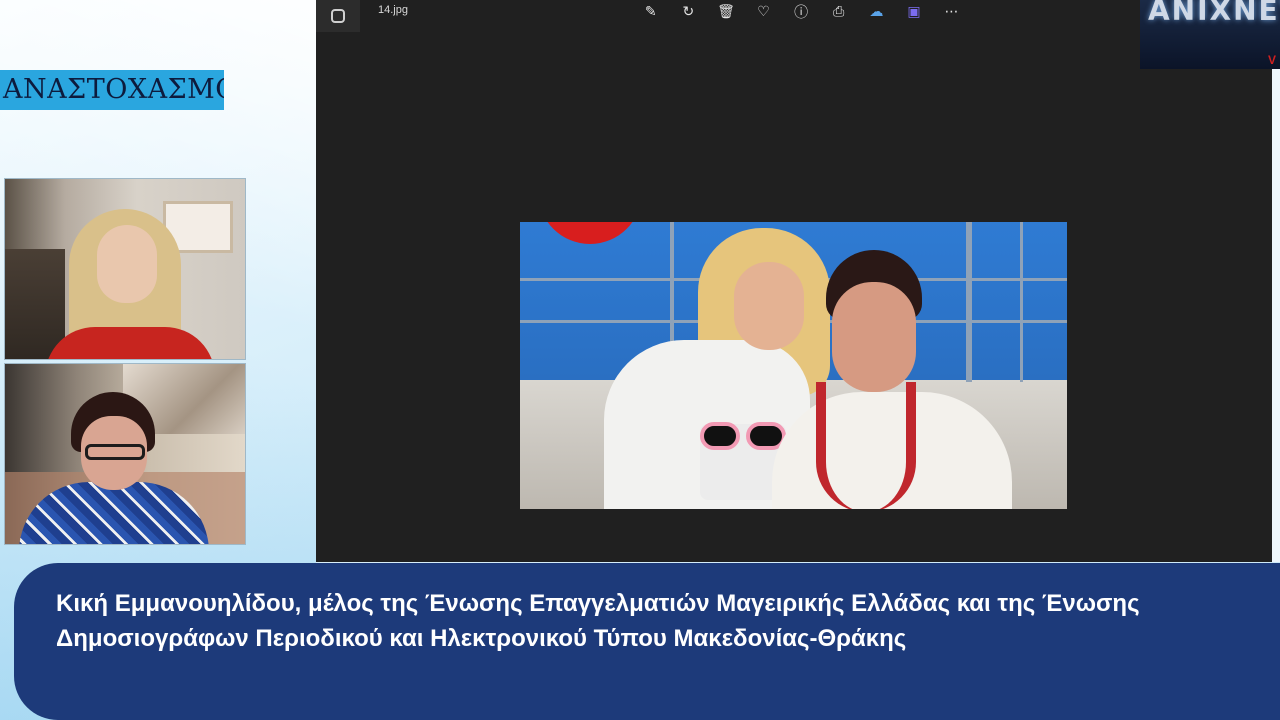  What do you see at coordinates (127, 264) in the screenshot?
I see `participant-face` at bounding box center [127, 264].